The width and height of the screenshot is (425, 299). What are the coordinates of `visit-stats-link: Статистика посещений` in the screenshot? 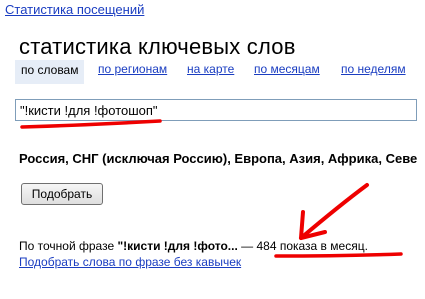 It's located at (74, 9).